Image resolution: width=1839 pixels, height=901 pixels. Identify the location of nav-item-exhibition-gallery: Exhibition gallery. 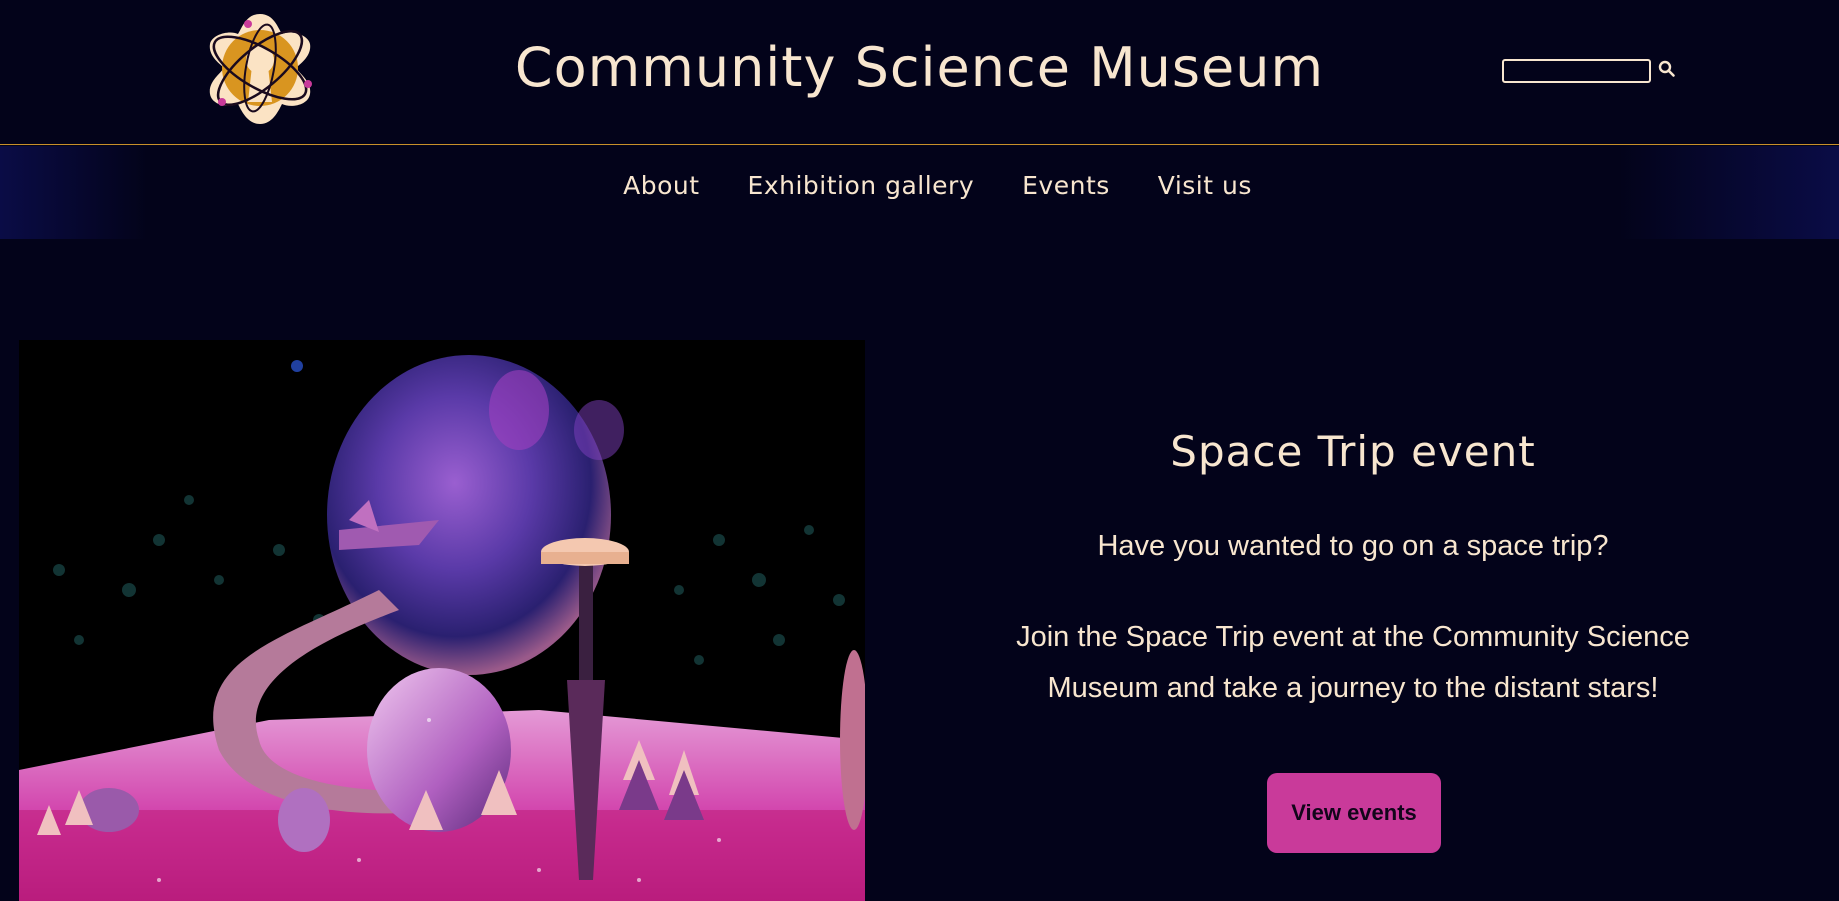
(861, 185).